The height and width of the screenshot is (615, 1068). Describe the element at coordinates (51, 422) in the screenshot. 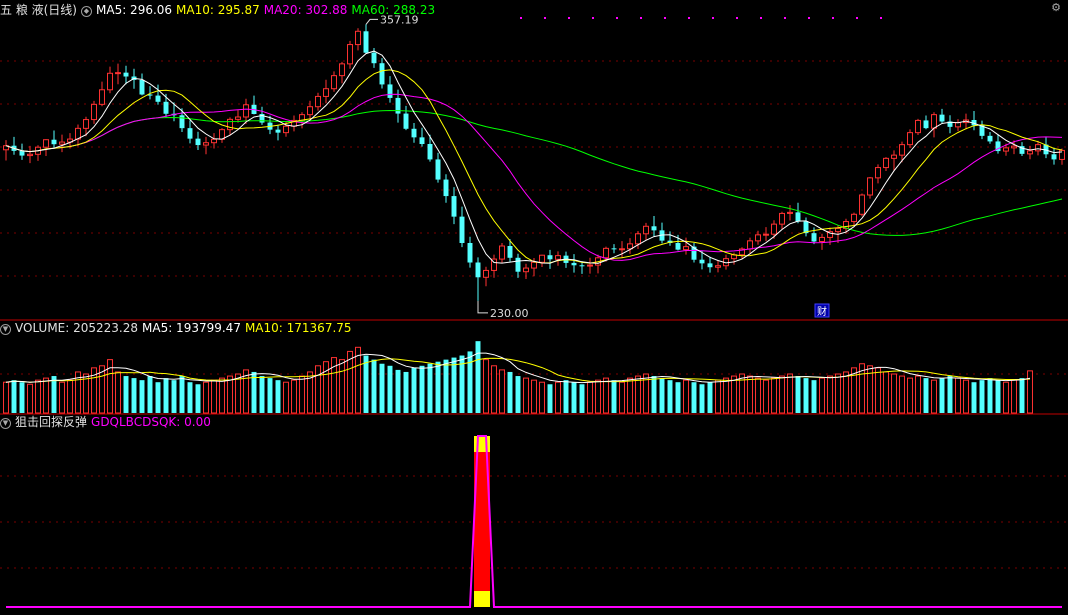

I see `indicator-name: 狙击回探反弹` at that location.